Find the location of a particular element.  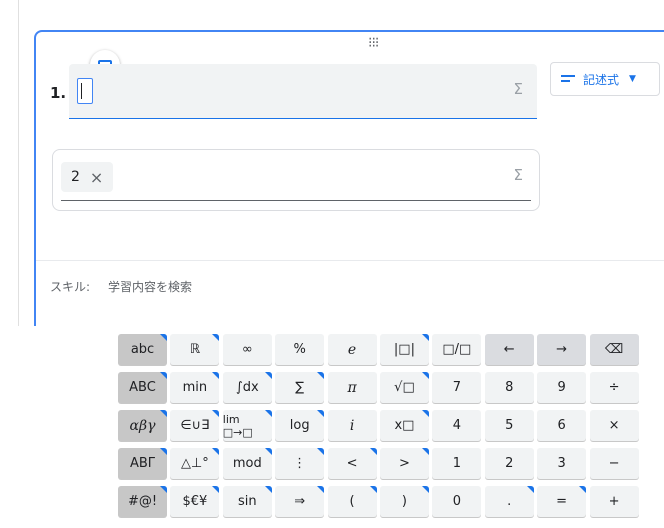

keyboard-key-label: ⌫ is located at coordinates (614, 349).